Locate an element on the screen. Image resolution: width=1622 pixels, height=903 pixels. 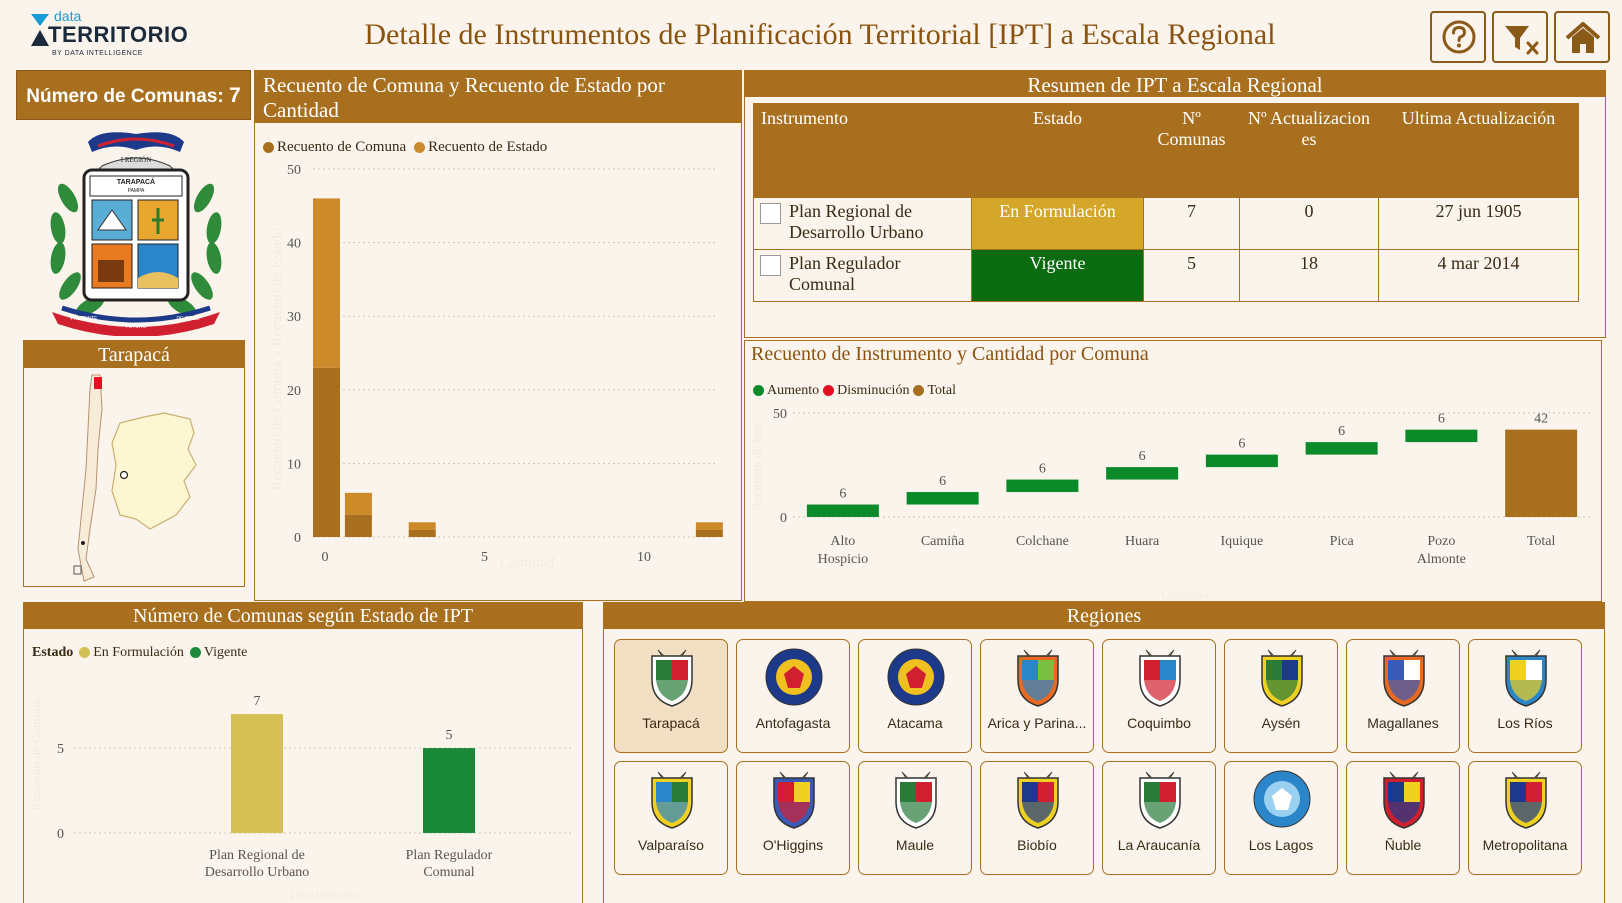
col-instrumento: Instrumento is located at coordinates (862, 150).